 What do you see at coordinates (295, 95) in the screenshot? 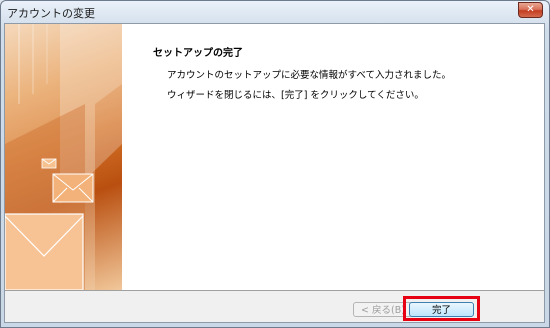
I see `instruction-text: ウィザードを閉じるには、[完了] をクリックしてください。` at bounding box center [295, 95].